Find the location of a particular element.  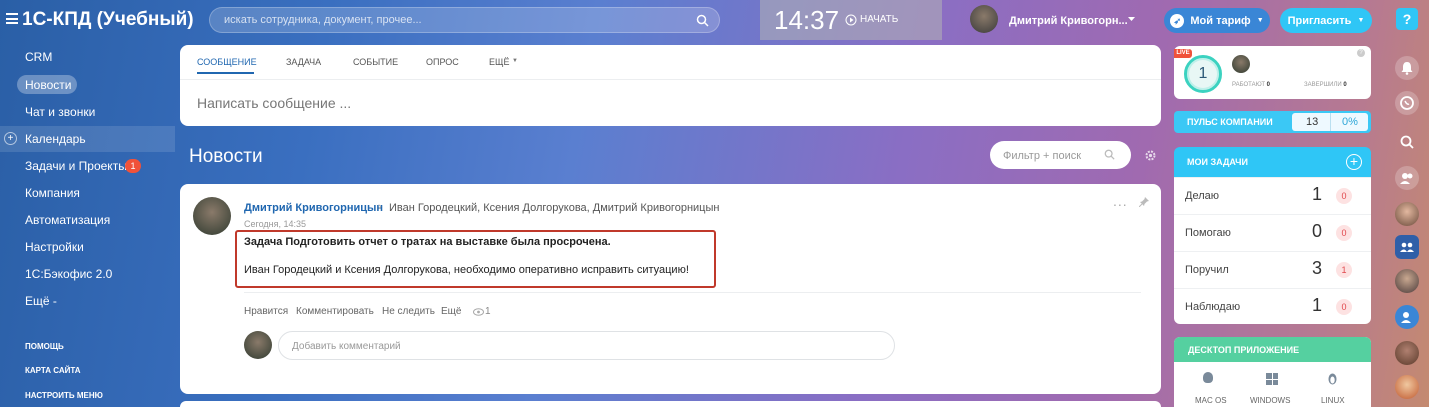

task-row-label: Поручил is located at coordinates (1207, 270).